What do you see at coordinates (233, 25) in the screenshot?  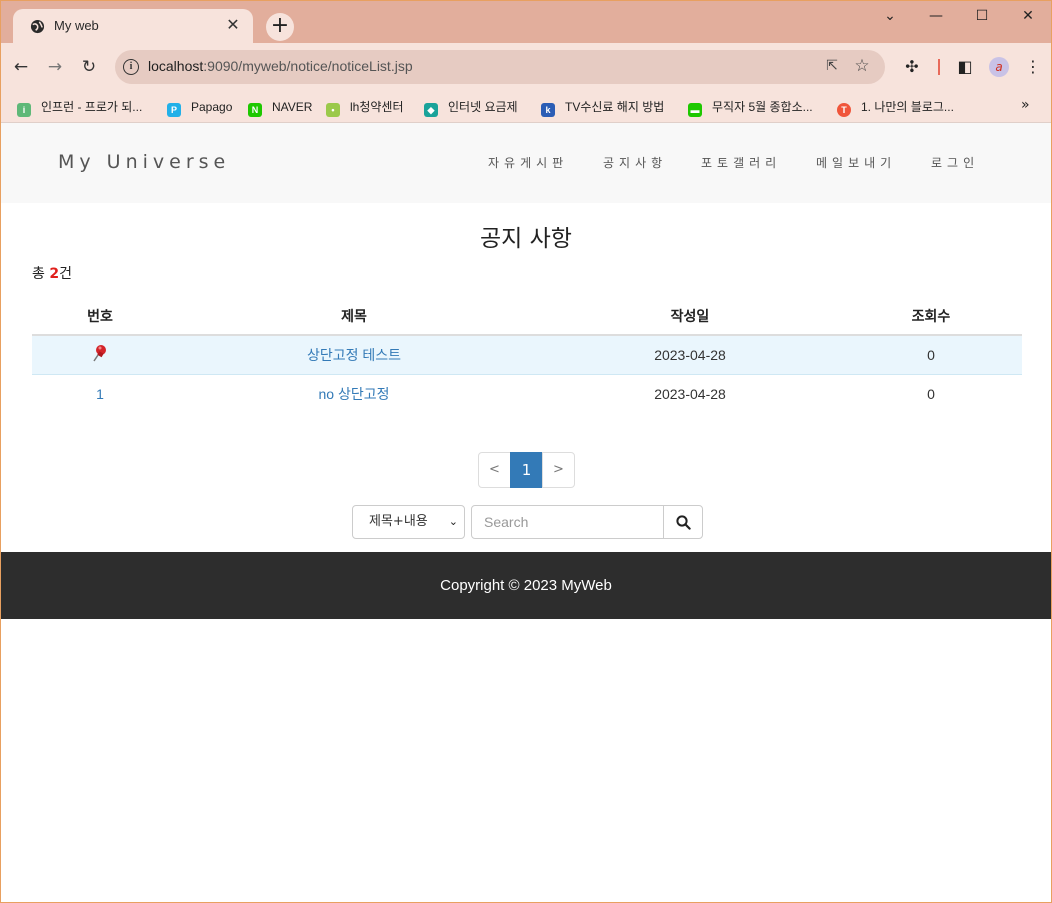 I see `close-tab-icon: ✕` at bounding box center [233, 25].